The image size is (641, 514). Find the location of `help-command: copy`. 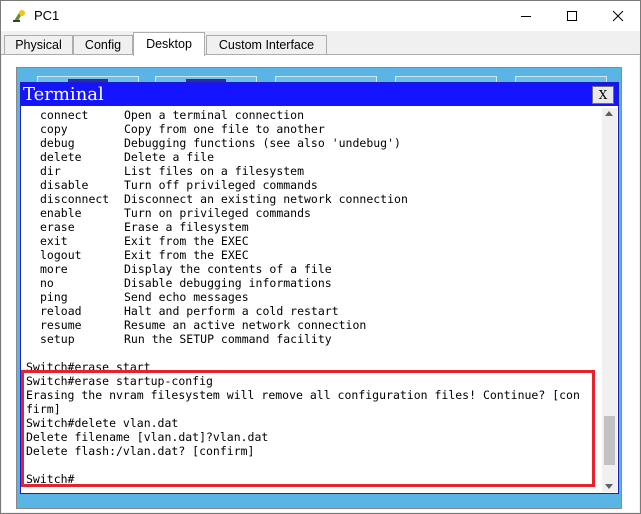

help-command: copy is located at coordinates (54, 129).